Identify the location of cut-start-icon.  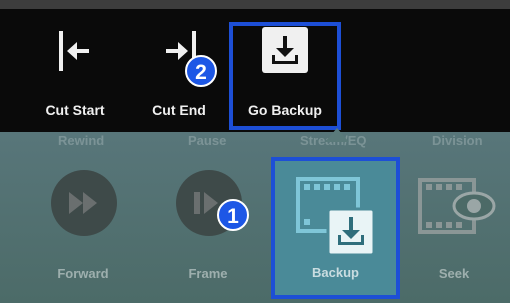
(74, 51).